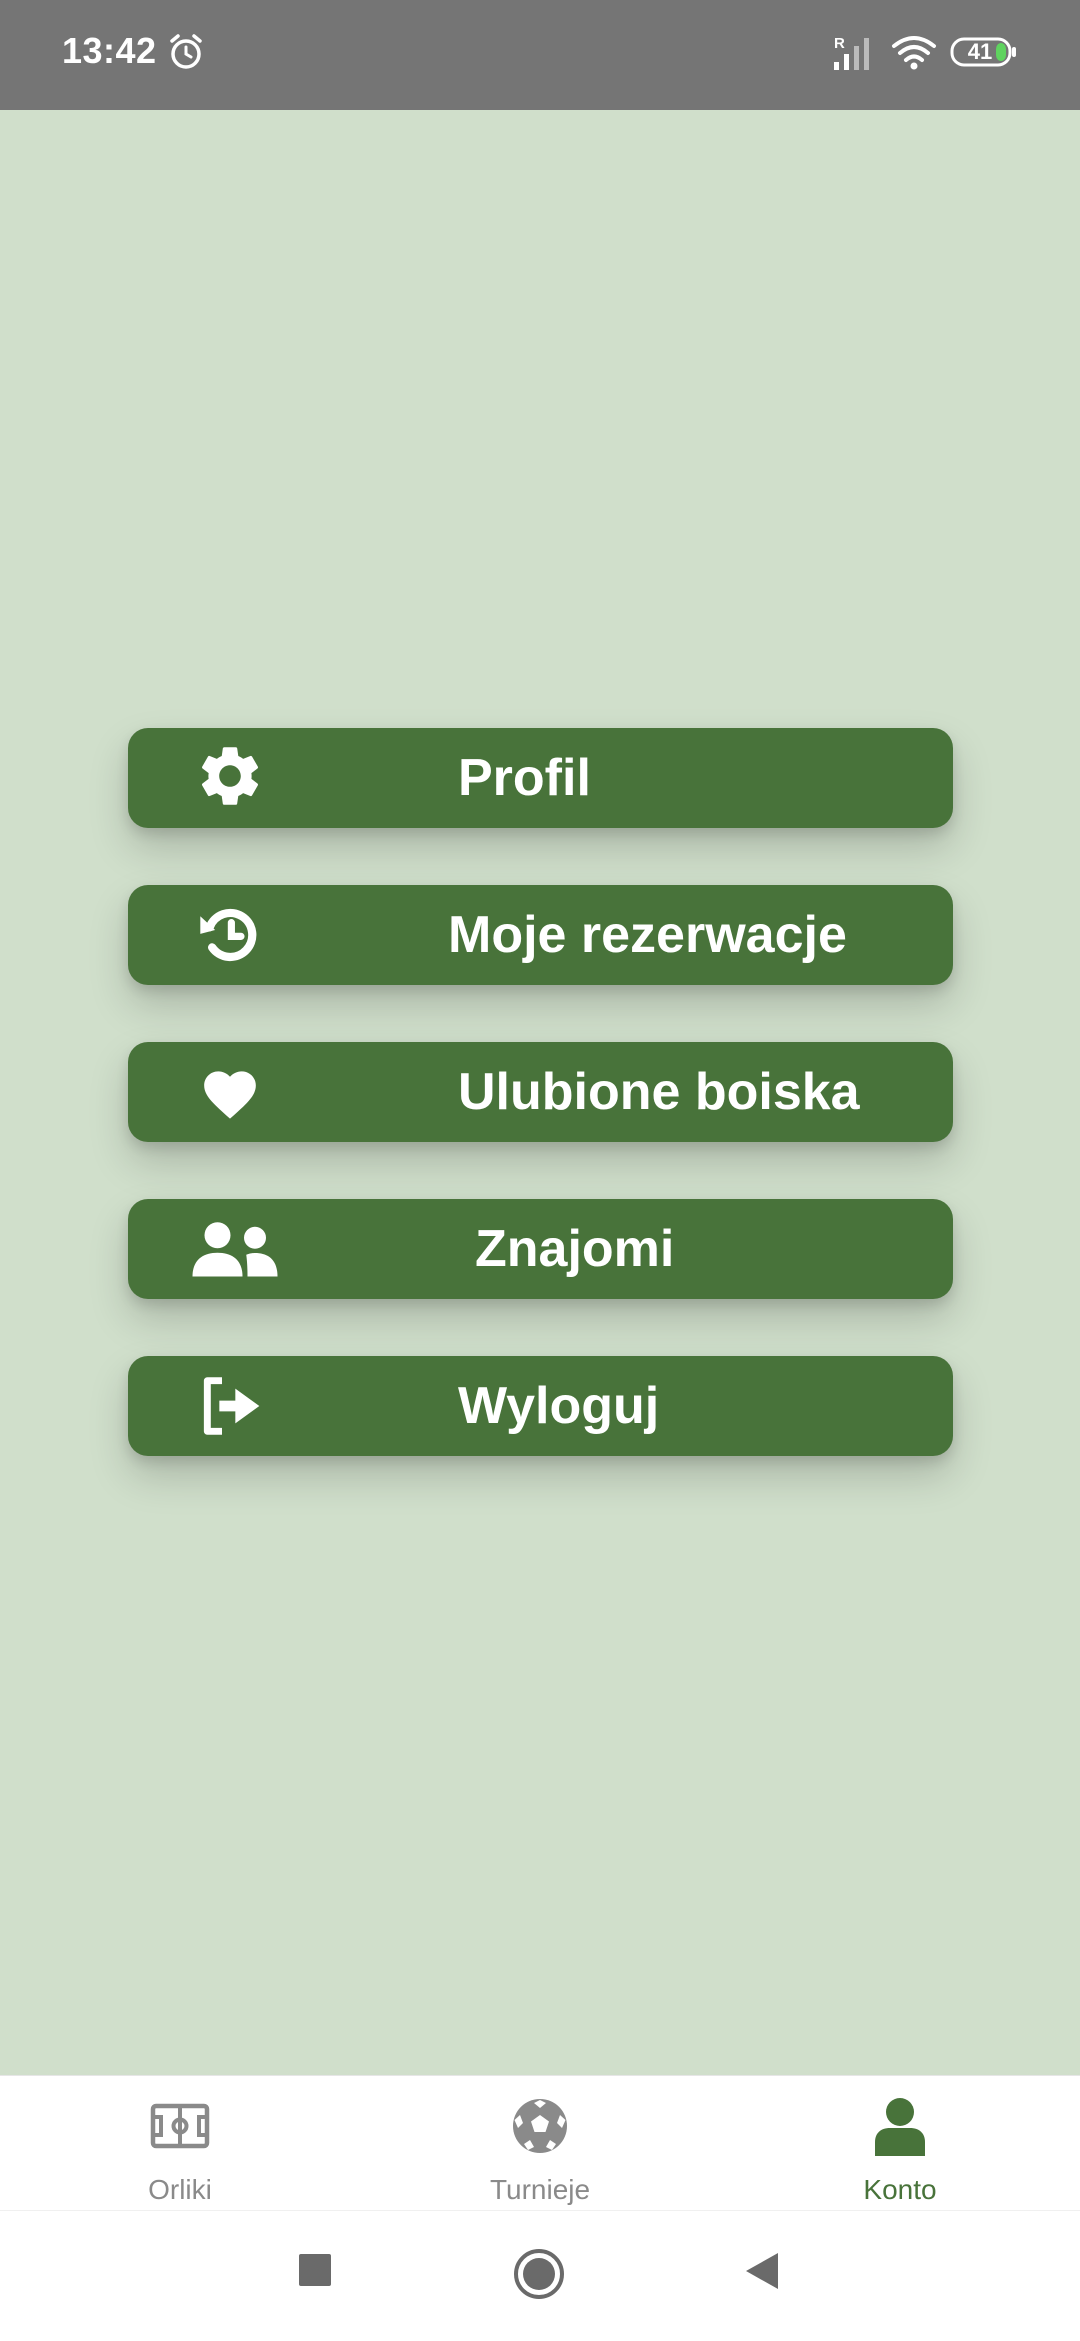  Describe the element at coordinates (230, 935) in the screenshot. I see `history-icon` at that location.